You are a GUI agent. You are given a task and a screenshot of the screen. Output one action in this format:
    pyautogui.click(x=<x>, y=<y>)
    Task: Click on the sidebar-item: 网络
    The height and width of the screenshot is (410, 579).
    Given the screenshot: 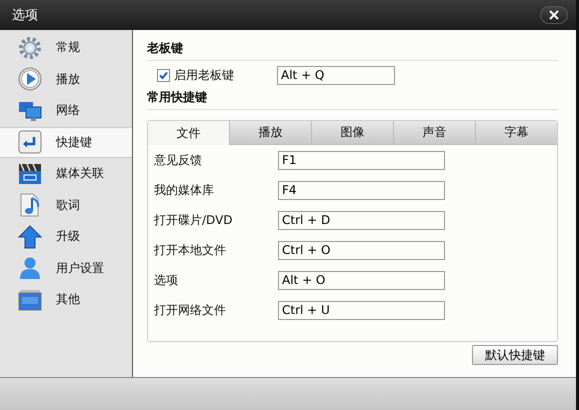 What is the action you would take?
    pyautogui.click(x=66, y=110)
    